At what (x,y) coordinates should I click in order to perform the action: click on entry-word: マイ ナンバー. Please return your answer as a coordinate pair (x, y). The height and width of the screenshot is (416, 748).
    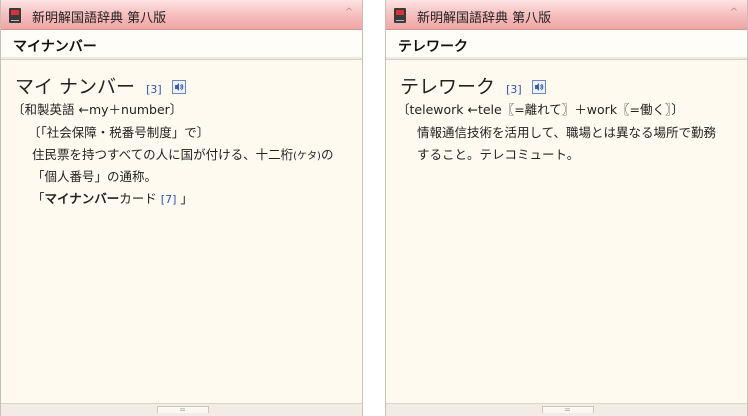
    Looking at the image, I should click on (75, 87).